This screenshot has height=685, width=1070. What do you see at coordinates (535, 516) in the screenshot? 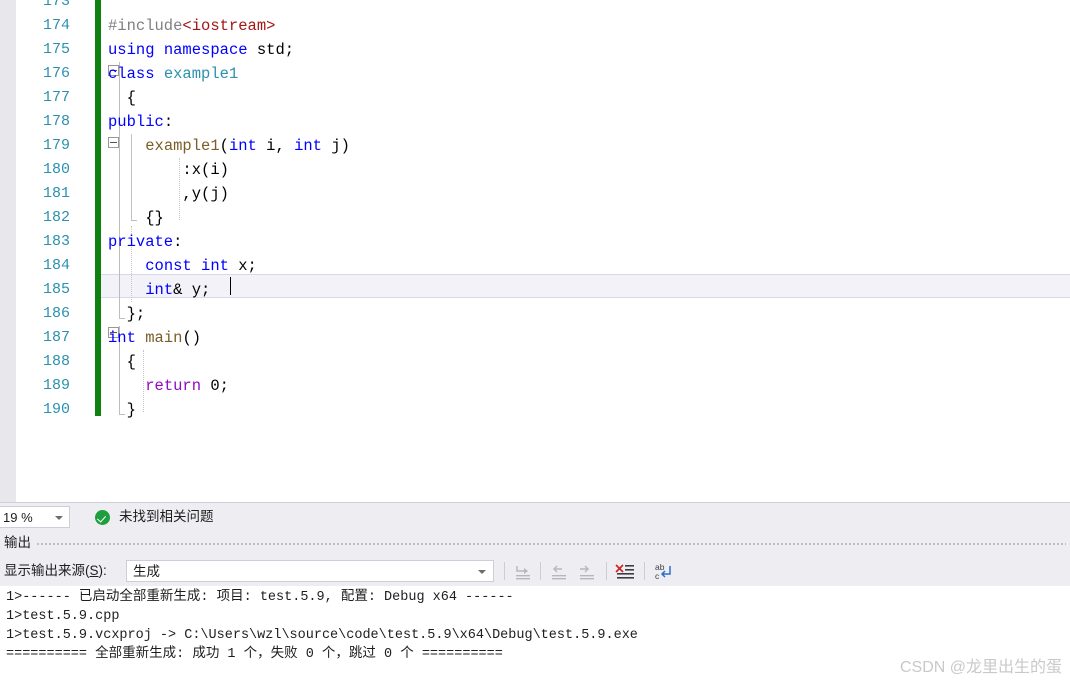
I see `editor-status-bar: 19 % 未找到相关问题` at bounding box center [535, 516].